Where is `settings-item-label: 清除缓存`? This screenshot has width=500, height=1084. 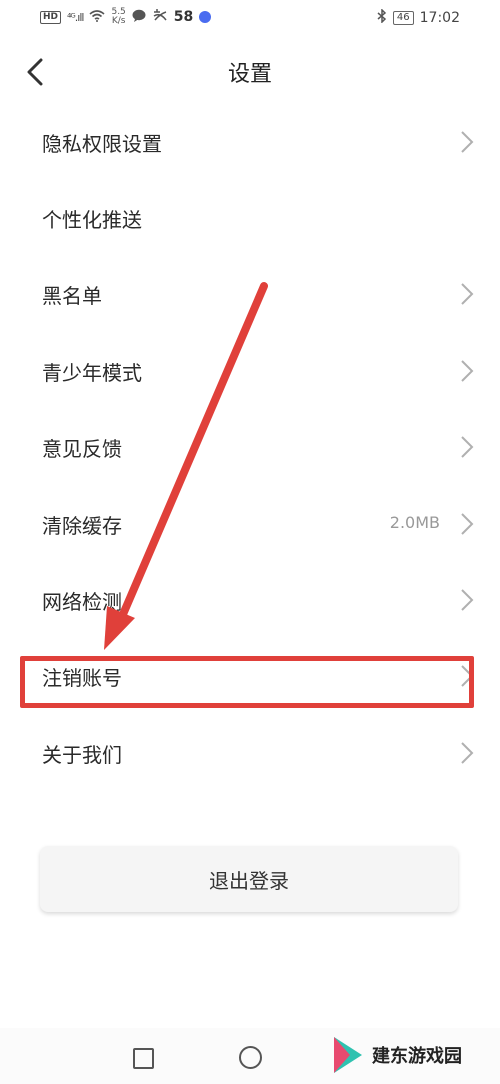
settings-item-label: 清除缓存 is located at coordinates (82, 526).